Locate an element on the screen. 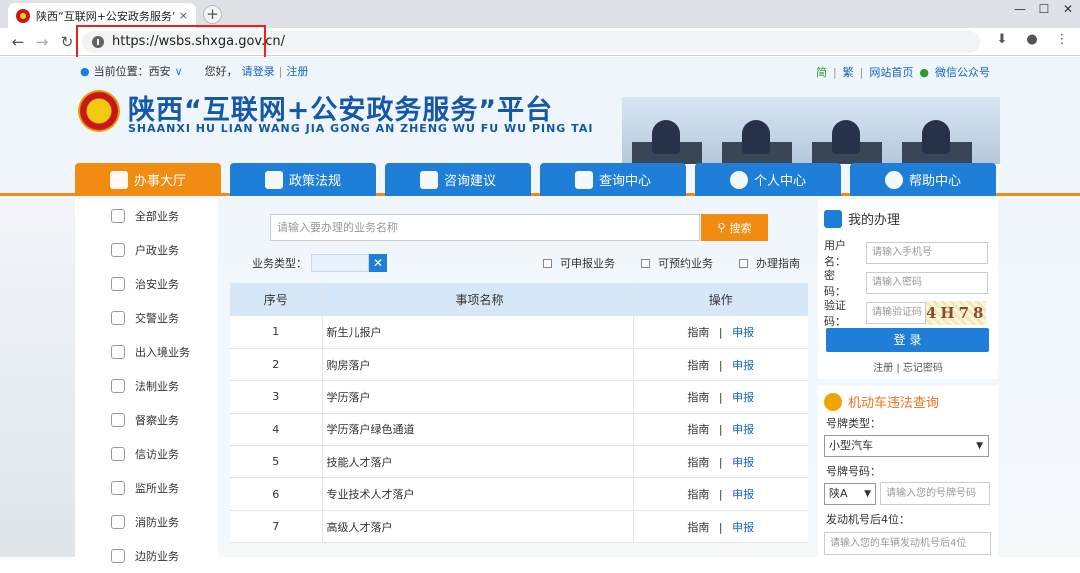 The height and width of the screenshot is (573, 1080). filter-reservable: 可预约业务 is located at coordinates (677, 263).